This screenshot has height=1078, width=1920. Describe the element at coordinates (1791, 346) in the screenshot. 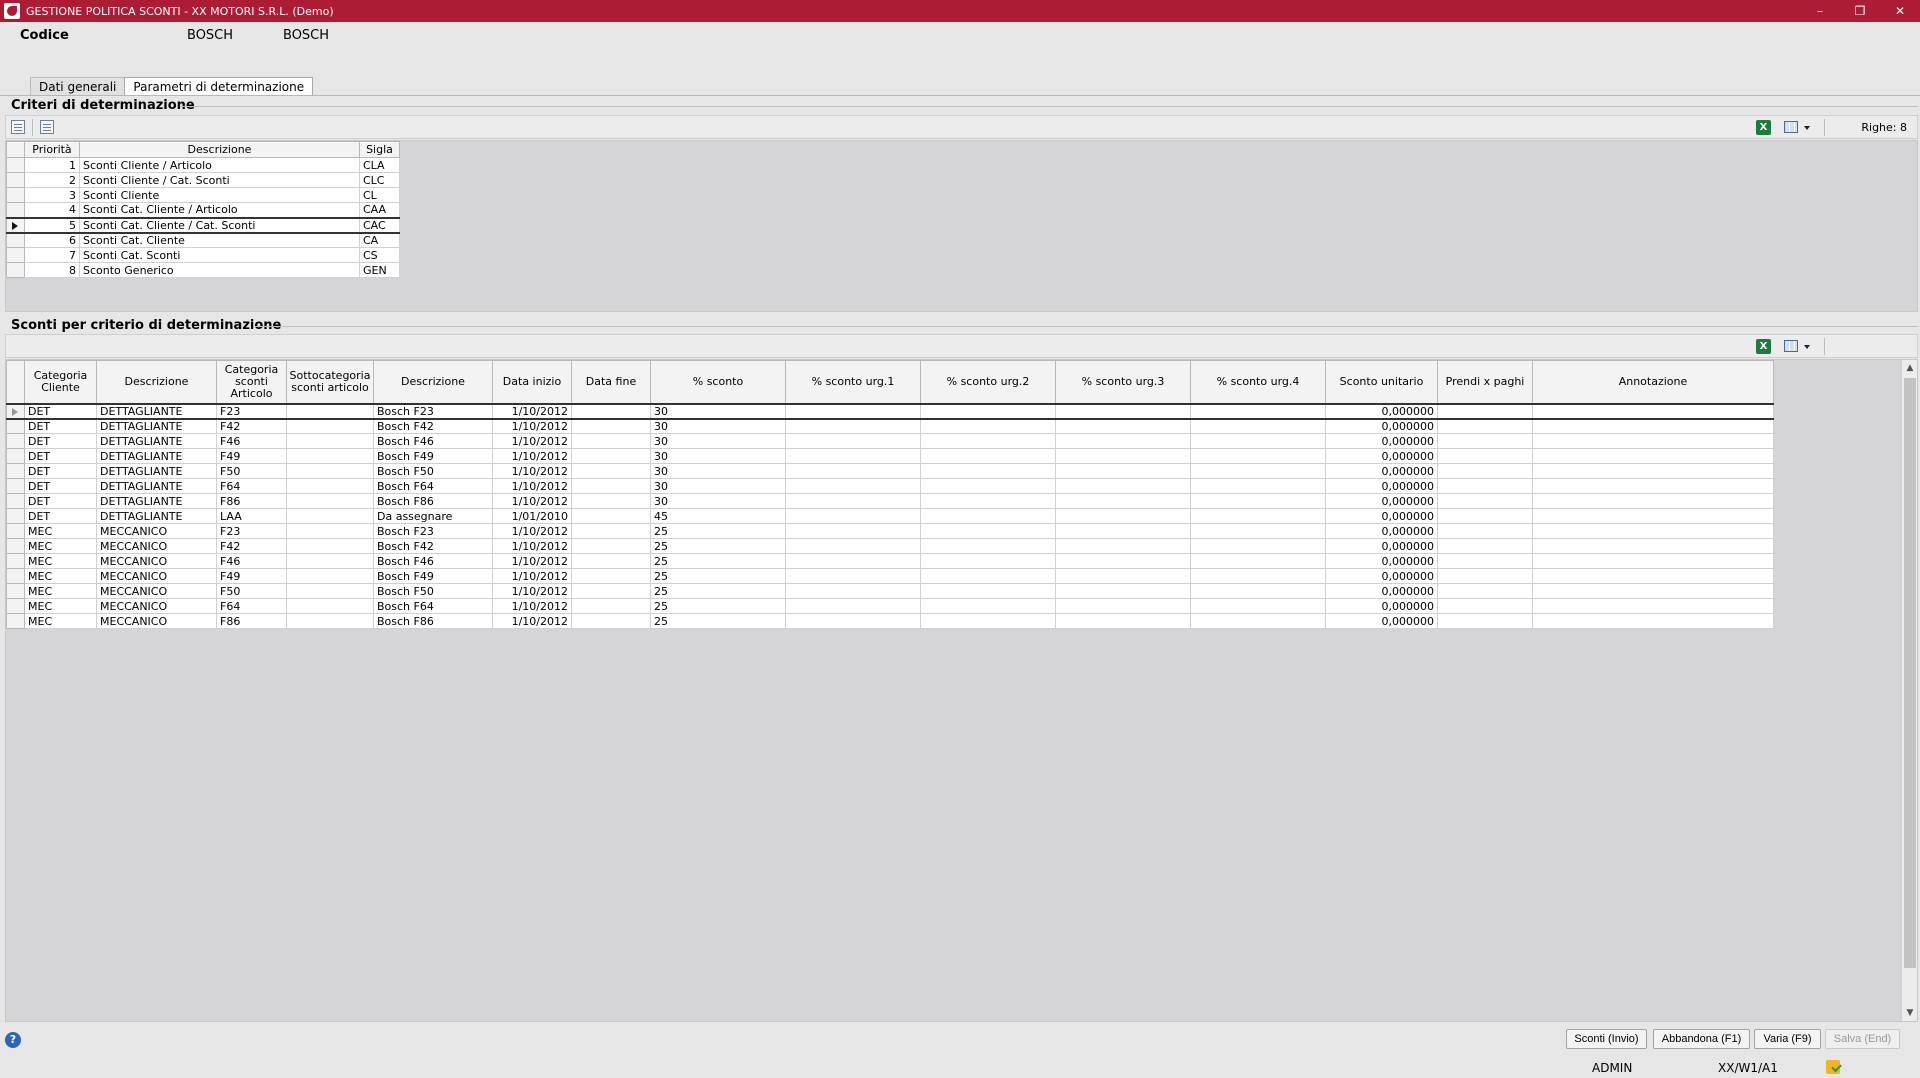

I see `column-chooser-icon` at that location.